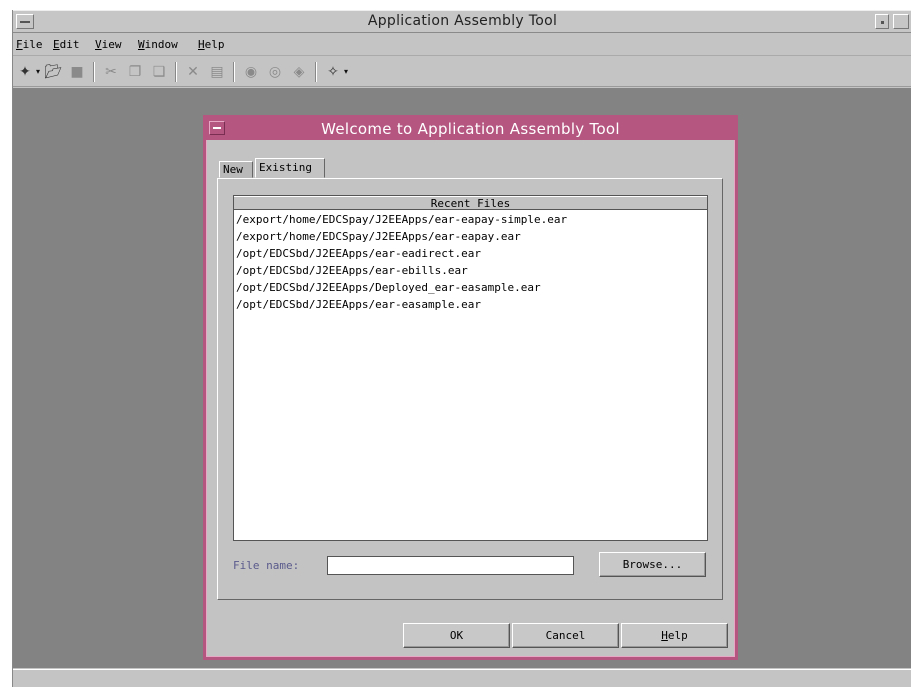  I want to click on list-item: /opt/EDCSbd/J2EEApps/ear-ebills.ear, so click(401, 270).